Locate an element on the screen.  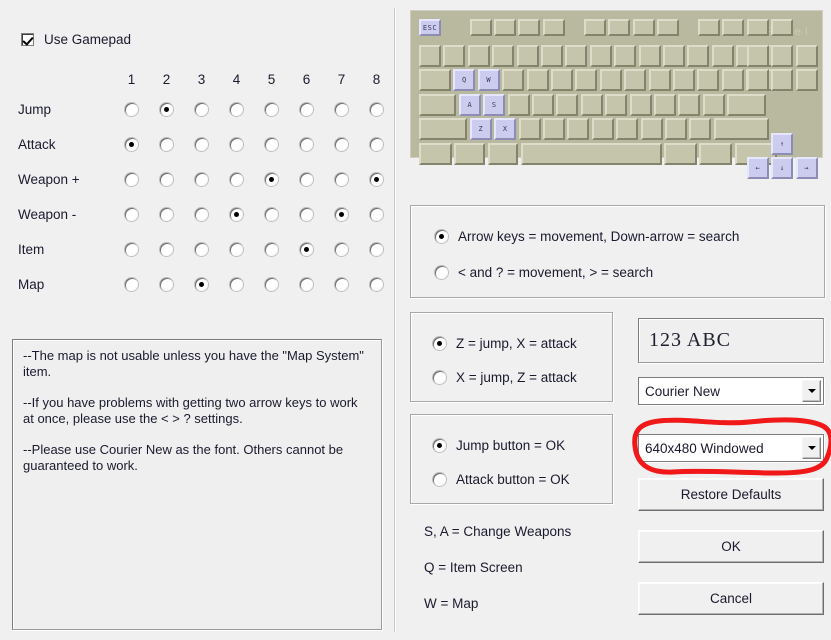
cancel-button: Cancel is located at coordinates (731, 598).